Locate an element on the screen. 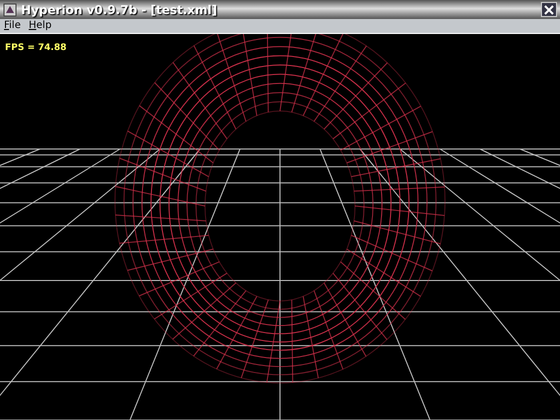 The width and height of the screenshot is (560, 420). close-button is located at coordinates (549, 10).